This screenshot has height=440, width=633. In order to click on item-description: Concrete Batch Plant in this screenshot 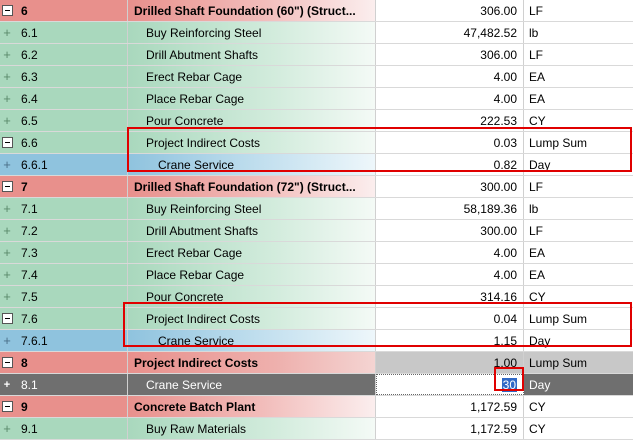, I will do `click(252, 406)`.